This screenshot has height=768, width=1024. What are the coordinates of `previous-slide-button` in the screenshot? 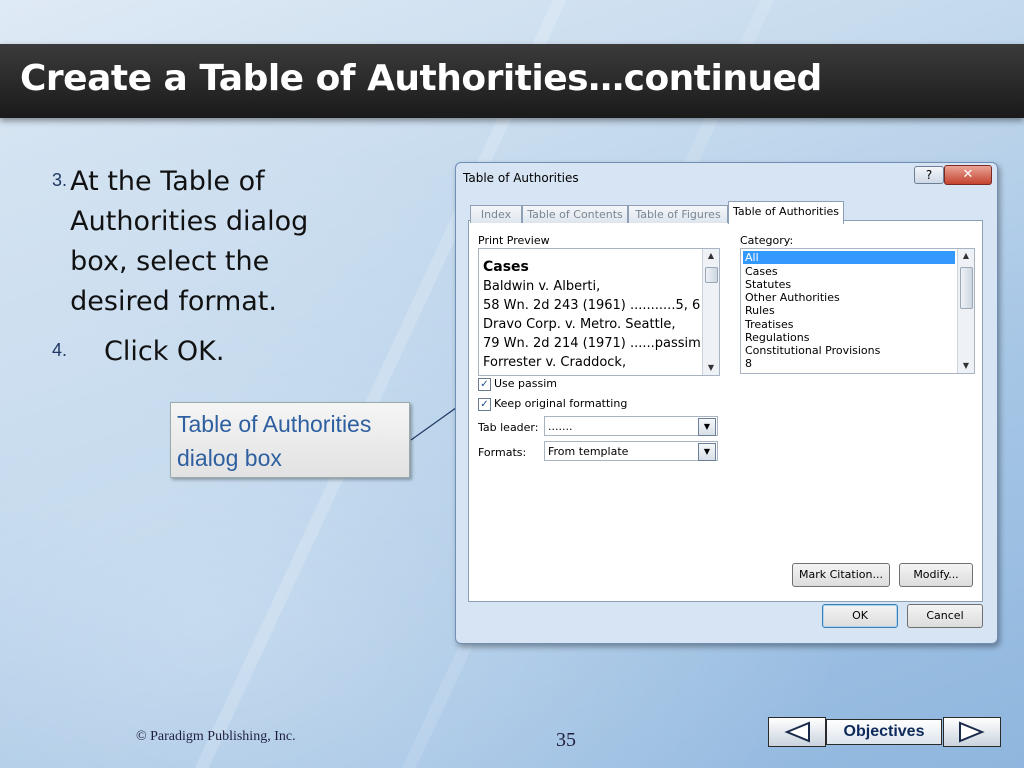 It's located at (797, 732).